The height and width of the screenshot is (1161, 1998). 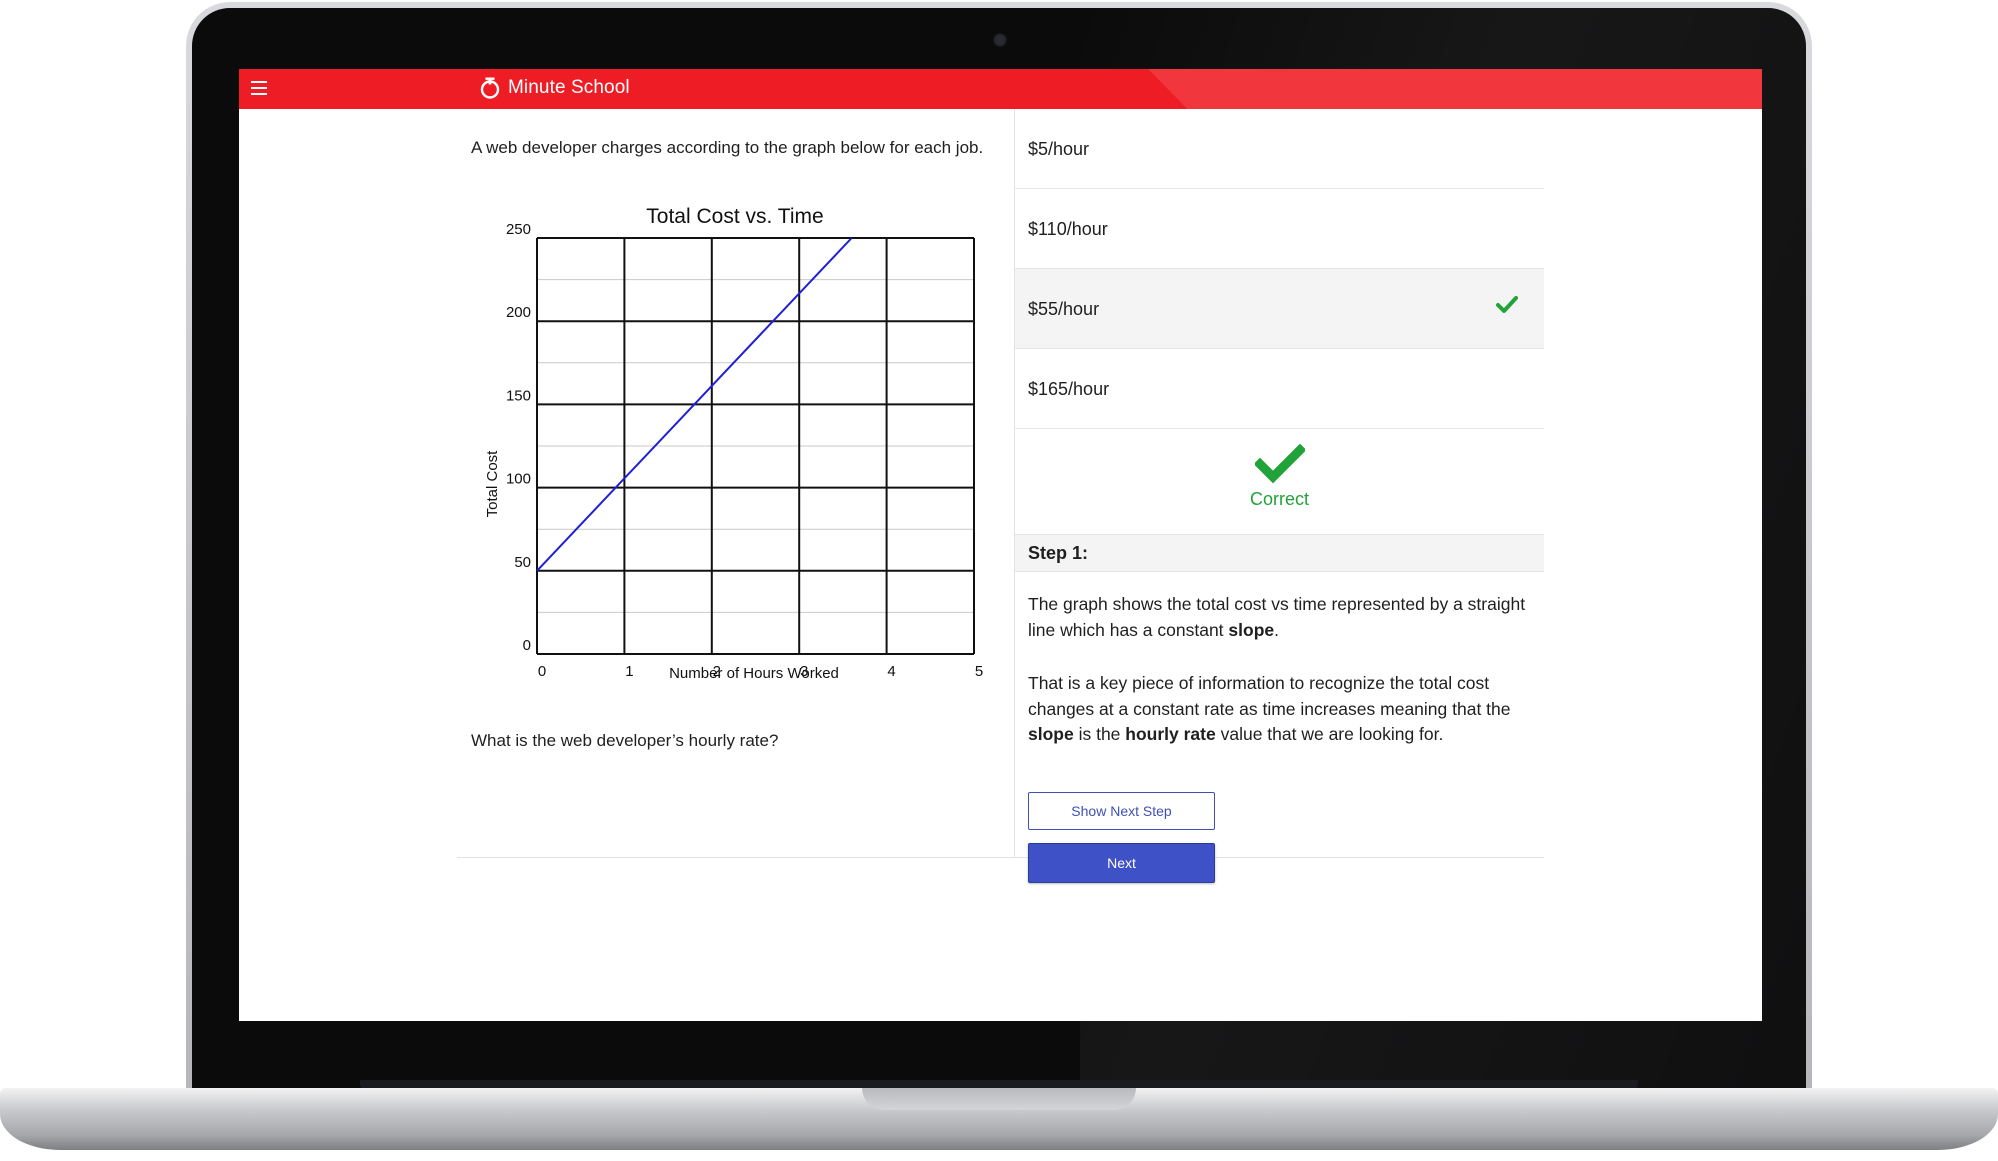 I want to click on y-tick-label: 100, so click(x=518, y=479).